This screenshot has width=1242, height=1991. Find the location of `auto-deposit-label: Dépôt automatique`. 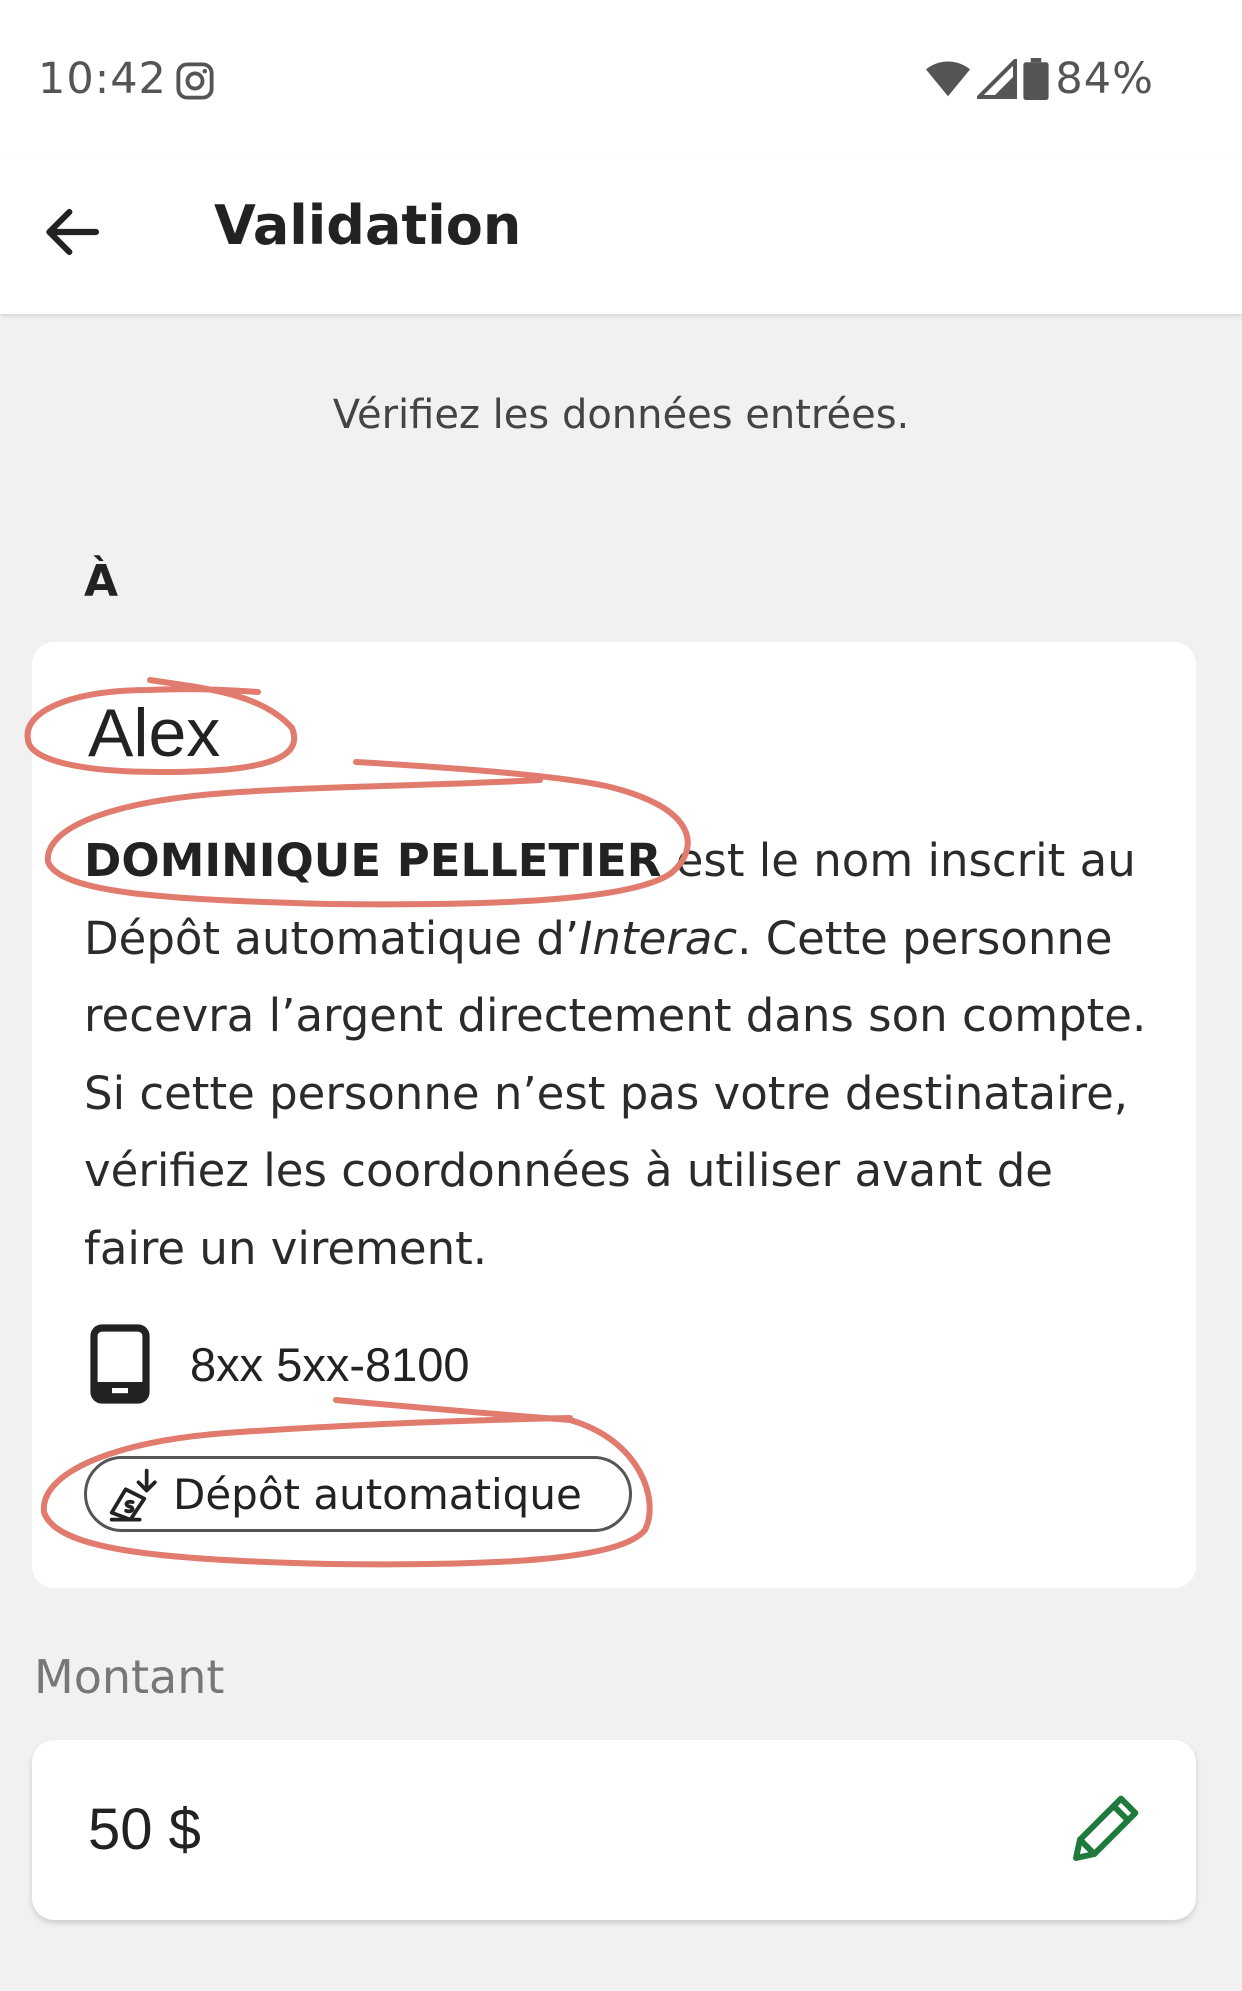

auto-deposit-label: Dépôt automatique is located at coordinates (377, 1494).